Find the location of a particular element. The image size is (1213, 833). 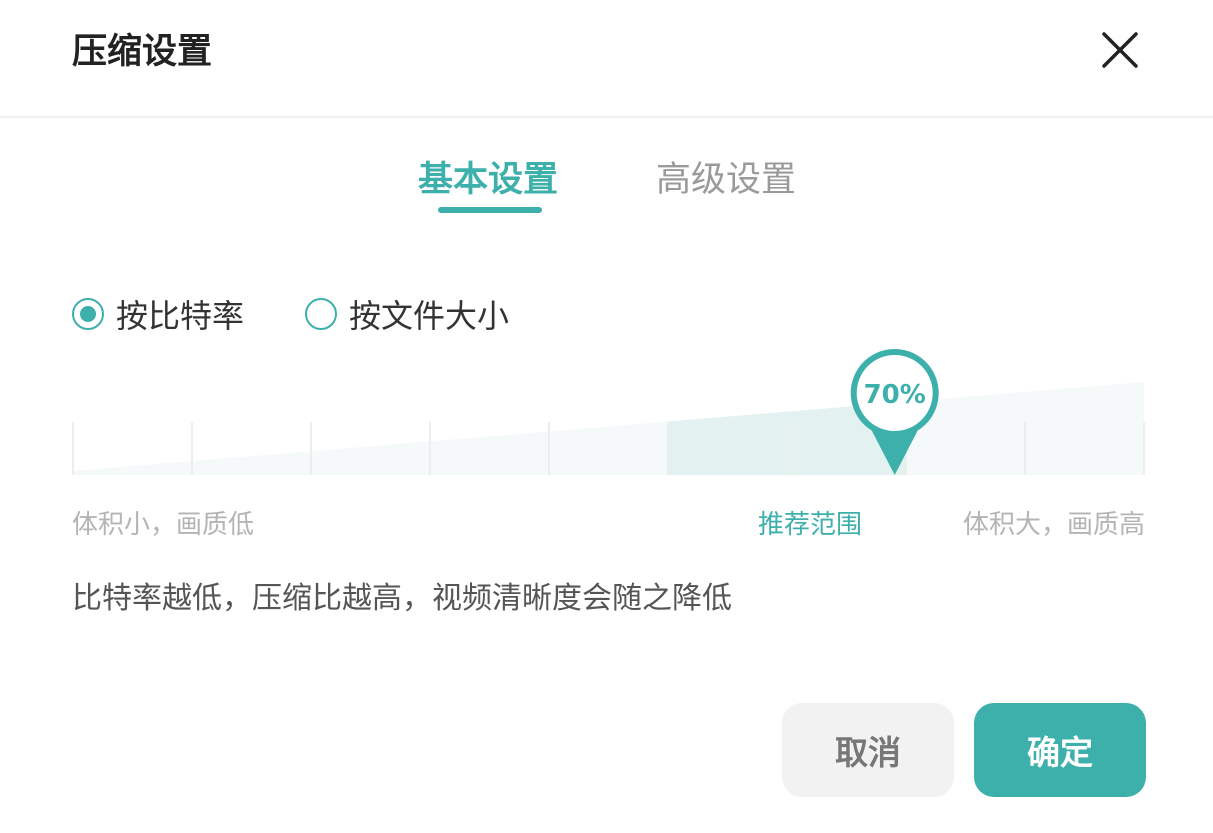

radio-label-file-size: 按文件大小 is located at coordinates (429, 314).